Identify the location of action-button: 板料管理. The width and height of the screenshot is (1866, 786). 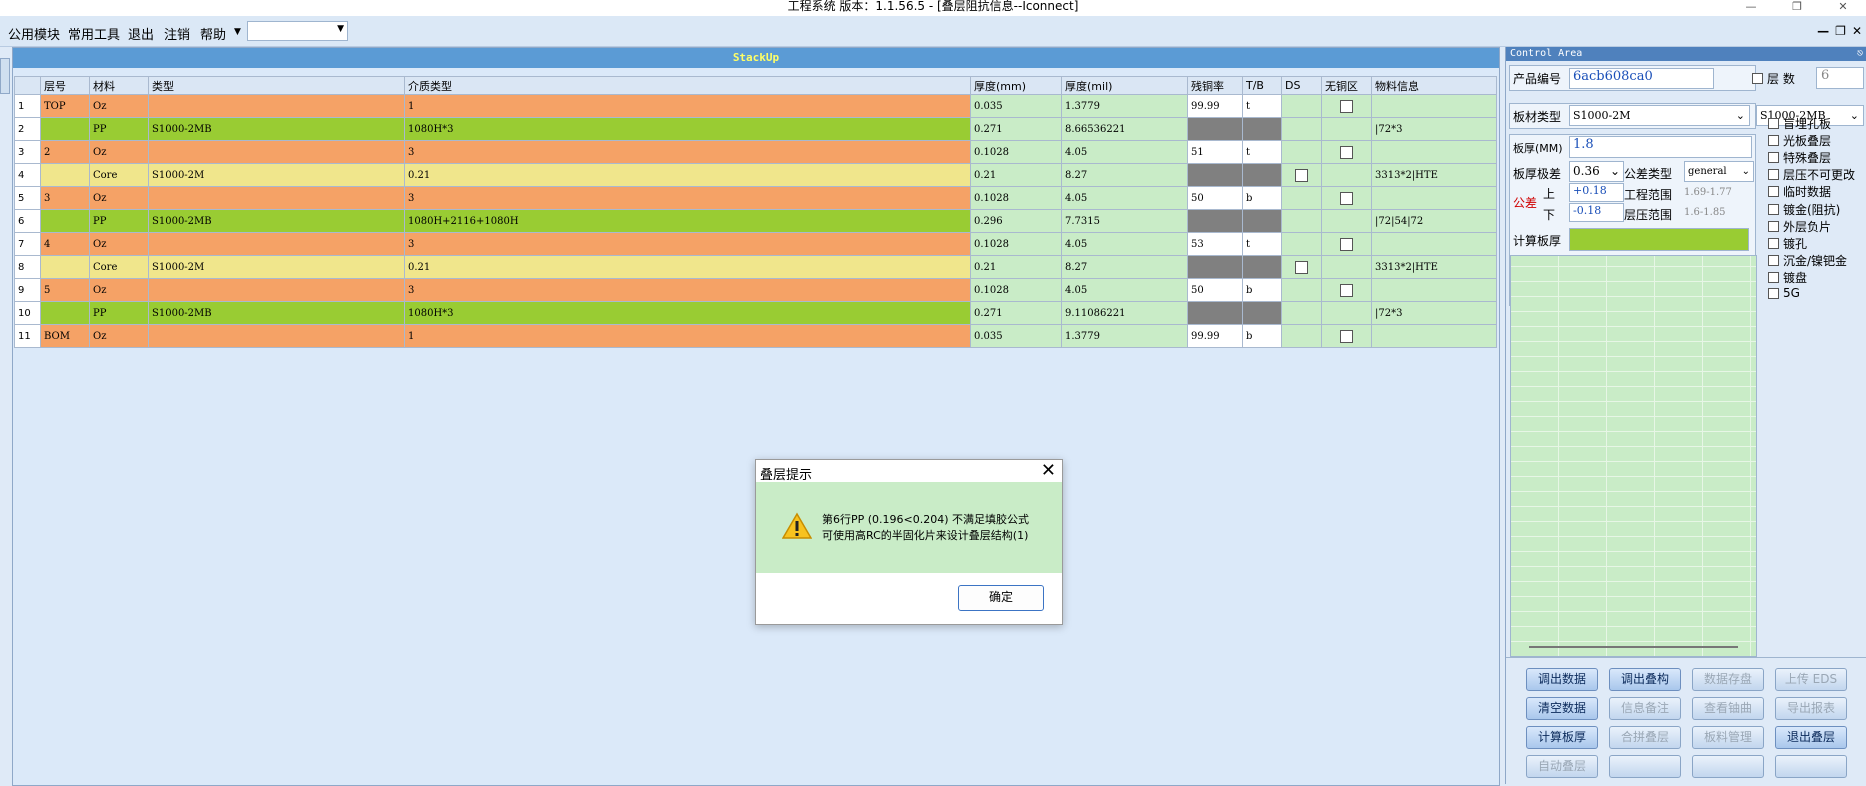
(1728, 737).